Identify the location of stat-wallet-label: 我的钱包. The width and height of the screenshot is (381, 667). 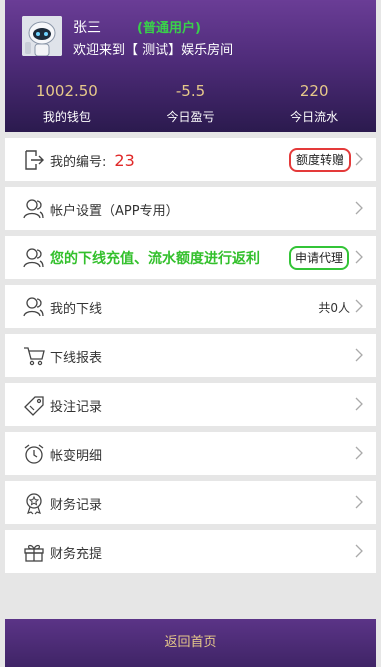
(66, 117).